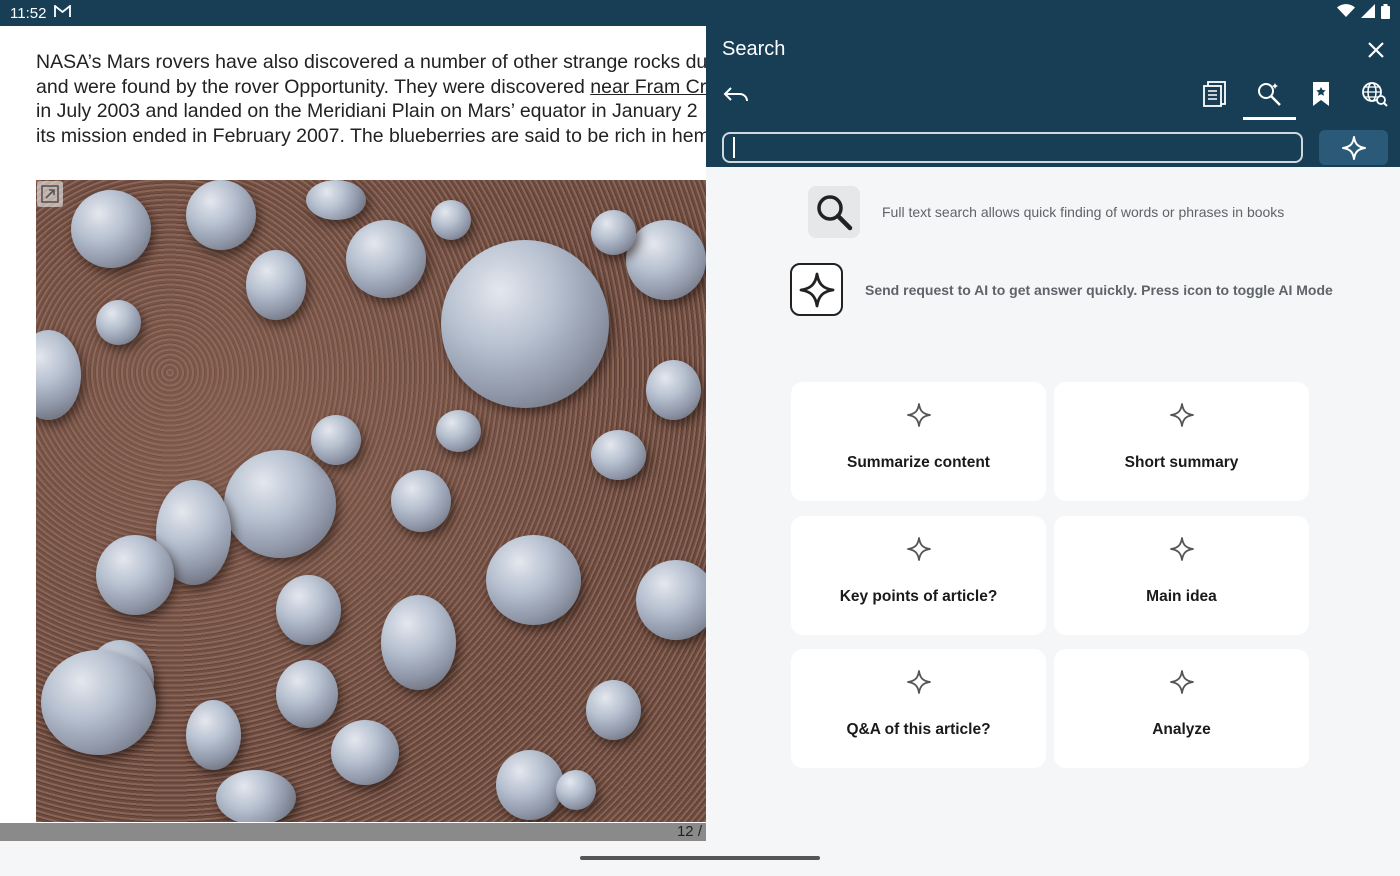  I want to click on navigation-bar, so click(700, 858).